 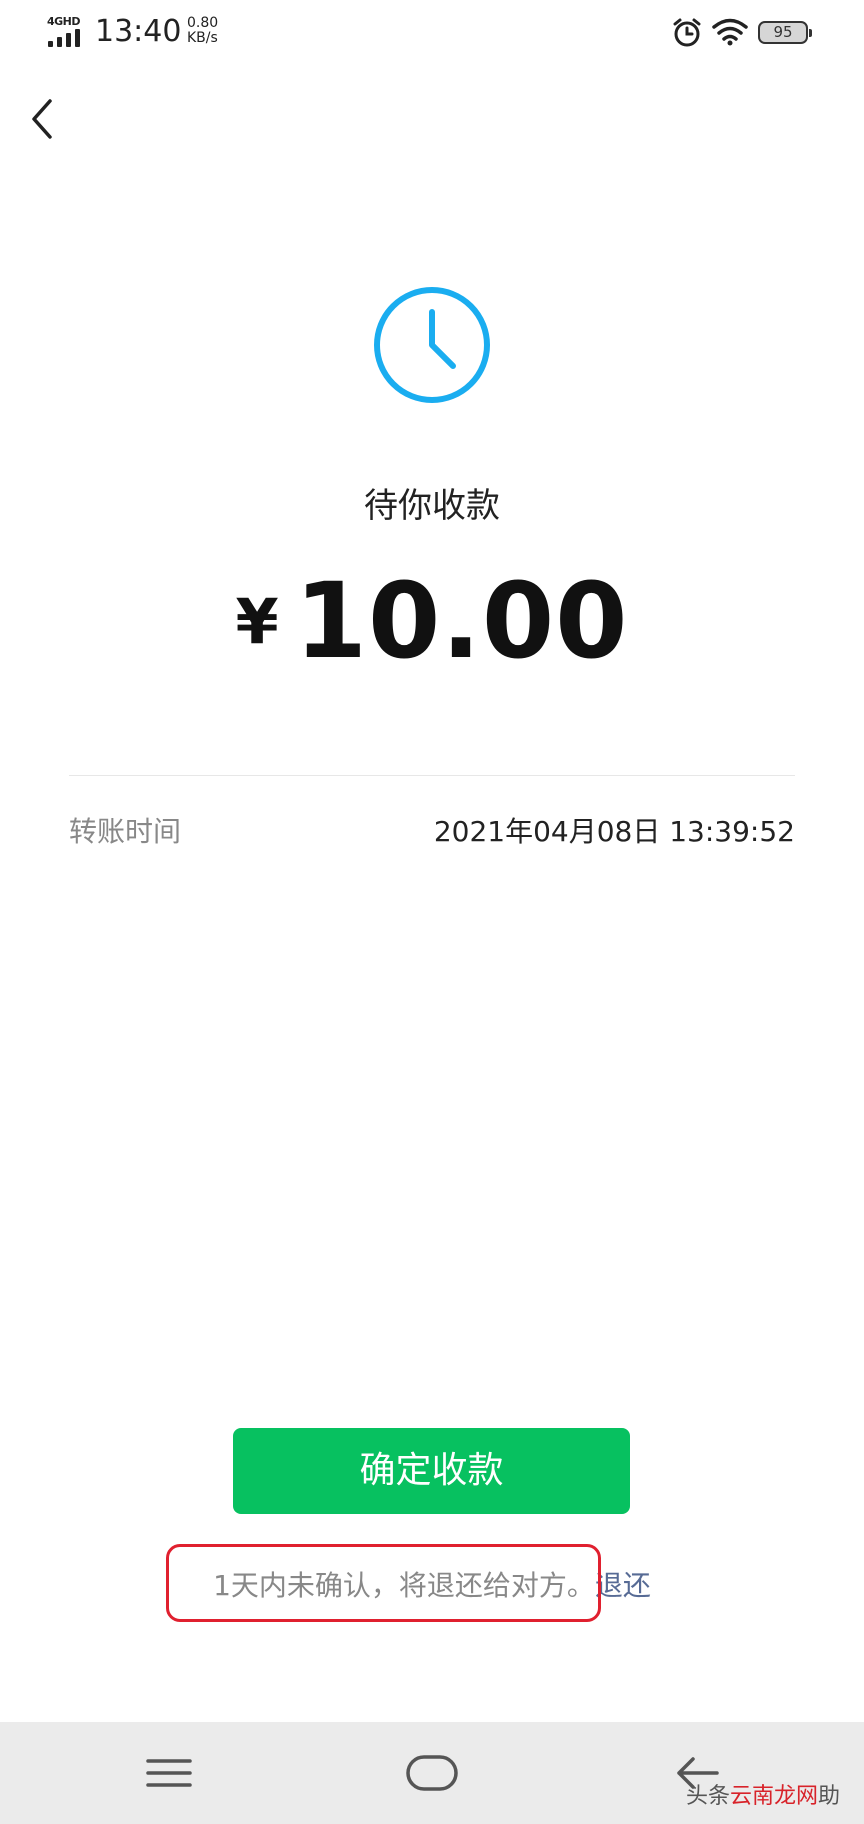 What do you see at coordinates (125, 831) in the screenshot?
I see `transfer-time-label: 转账时间` at bounding box center [125, 831].